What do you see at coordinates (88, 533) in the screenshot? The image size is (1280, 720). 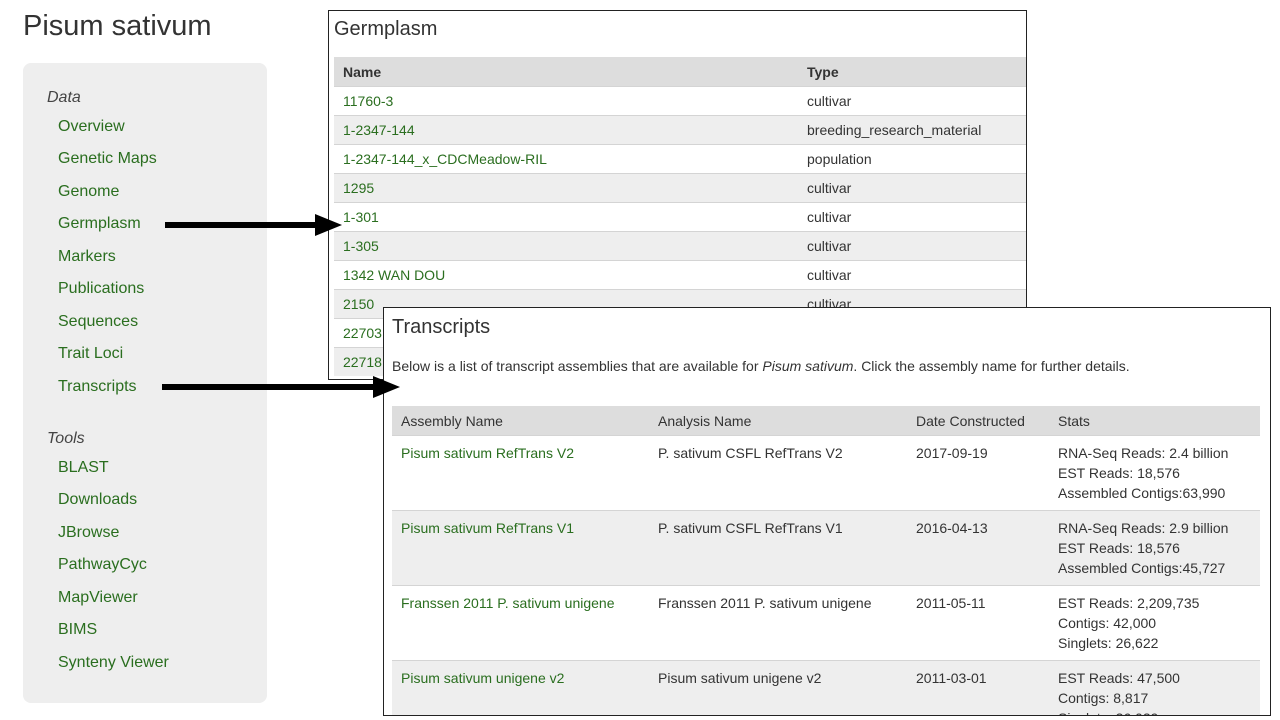 I see `sidebar-item-jbrowse: JBrowse` at bounding box center [88, 533].